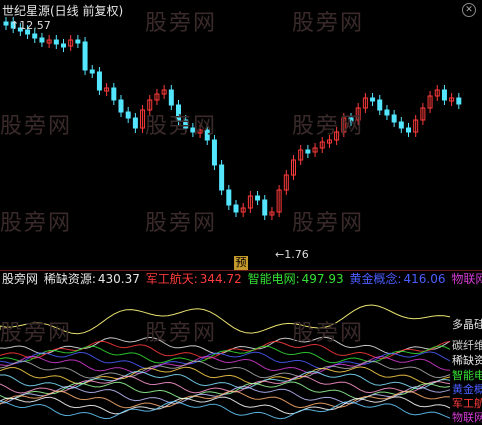 This screenshot has width=482, height=425. I want to click on high-price-label: ↑12.57, so click(30, 25).